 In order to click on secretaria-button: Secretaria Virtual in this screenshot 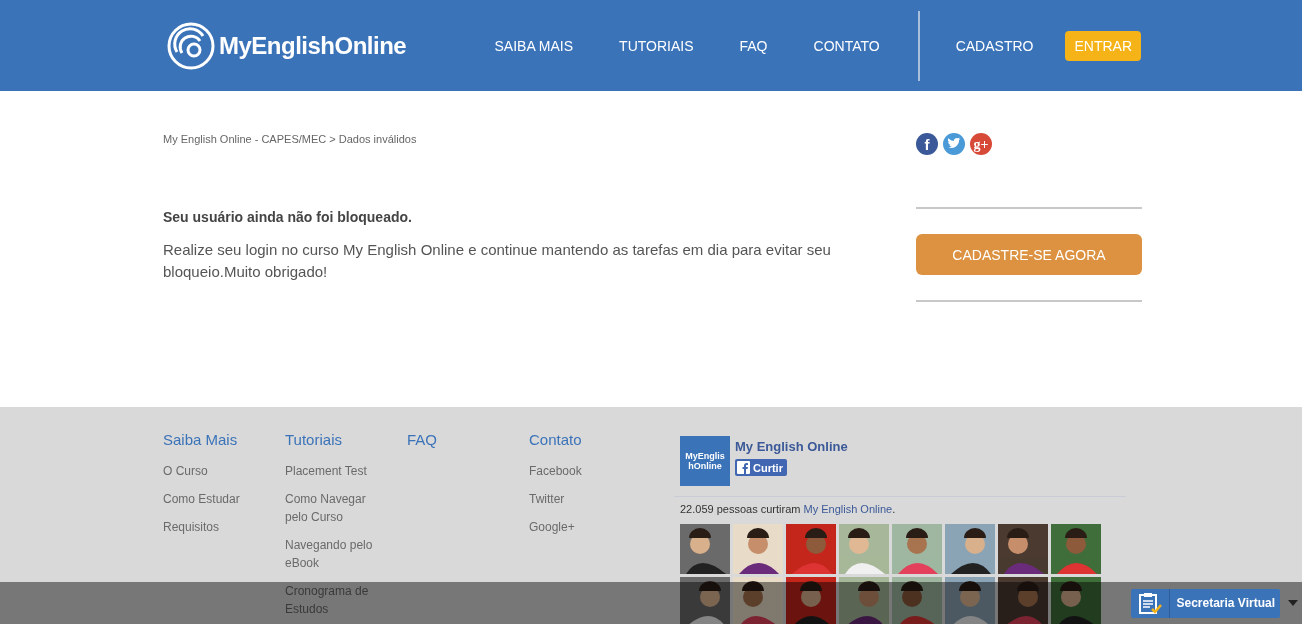, I will do `click(1205, 603)`.